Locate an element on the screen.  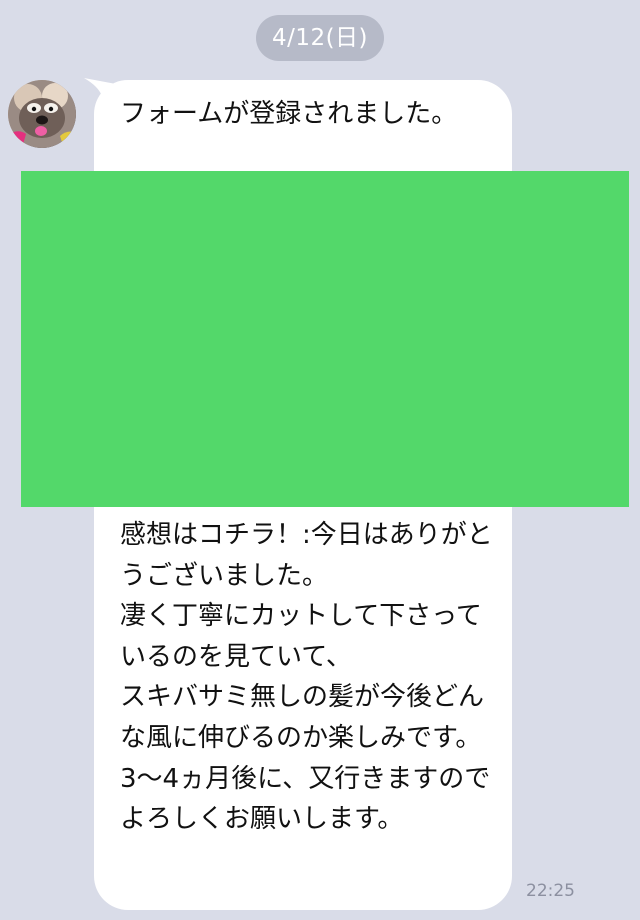
dog-avatar-icon is located at coordinates (42, 114).